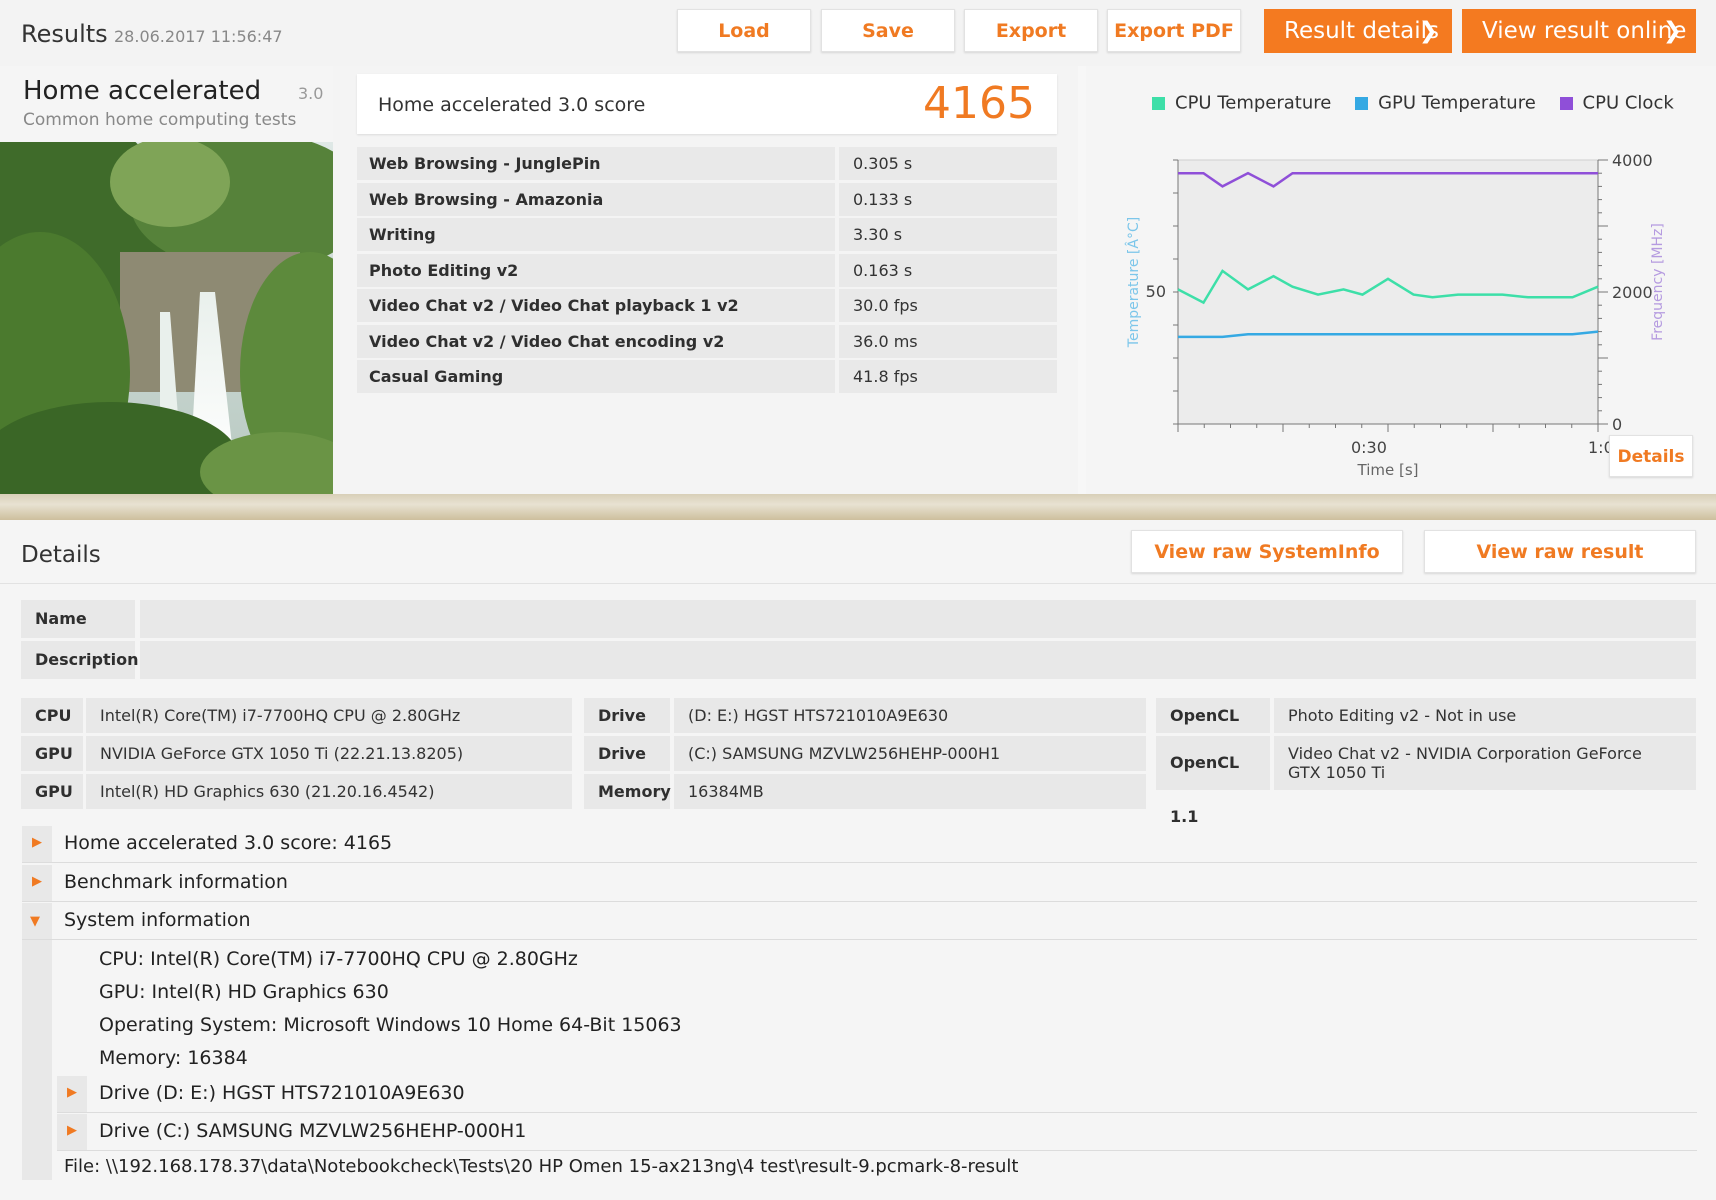  I want to click on y-left-tick-label: 50, so click(1156, 291).